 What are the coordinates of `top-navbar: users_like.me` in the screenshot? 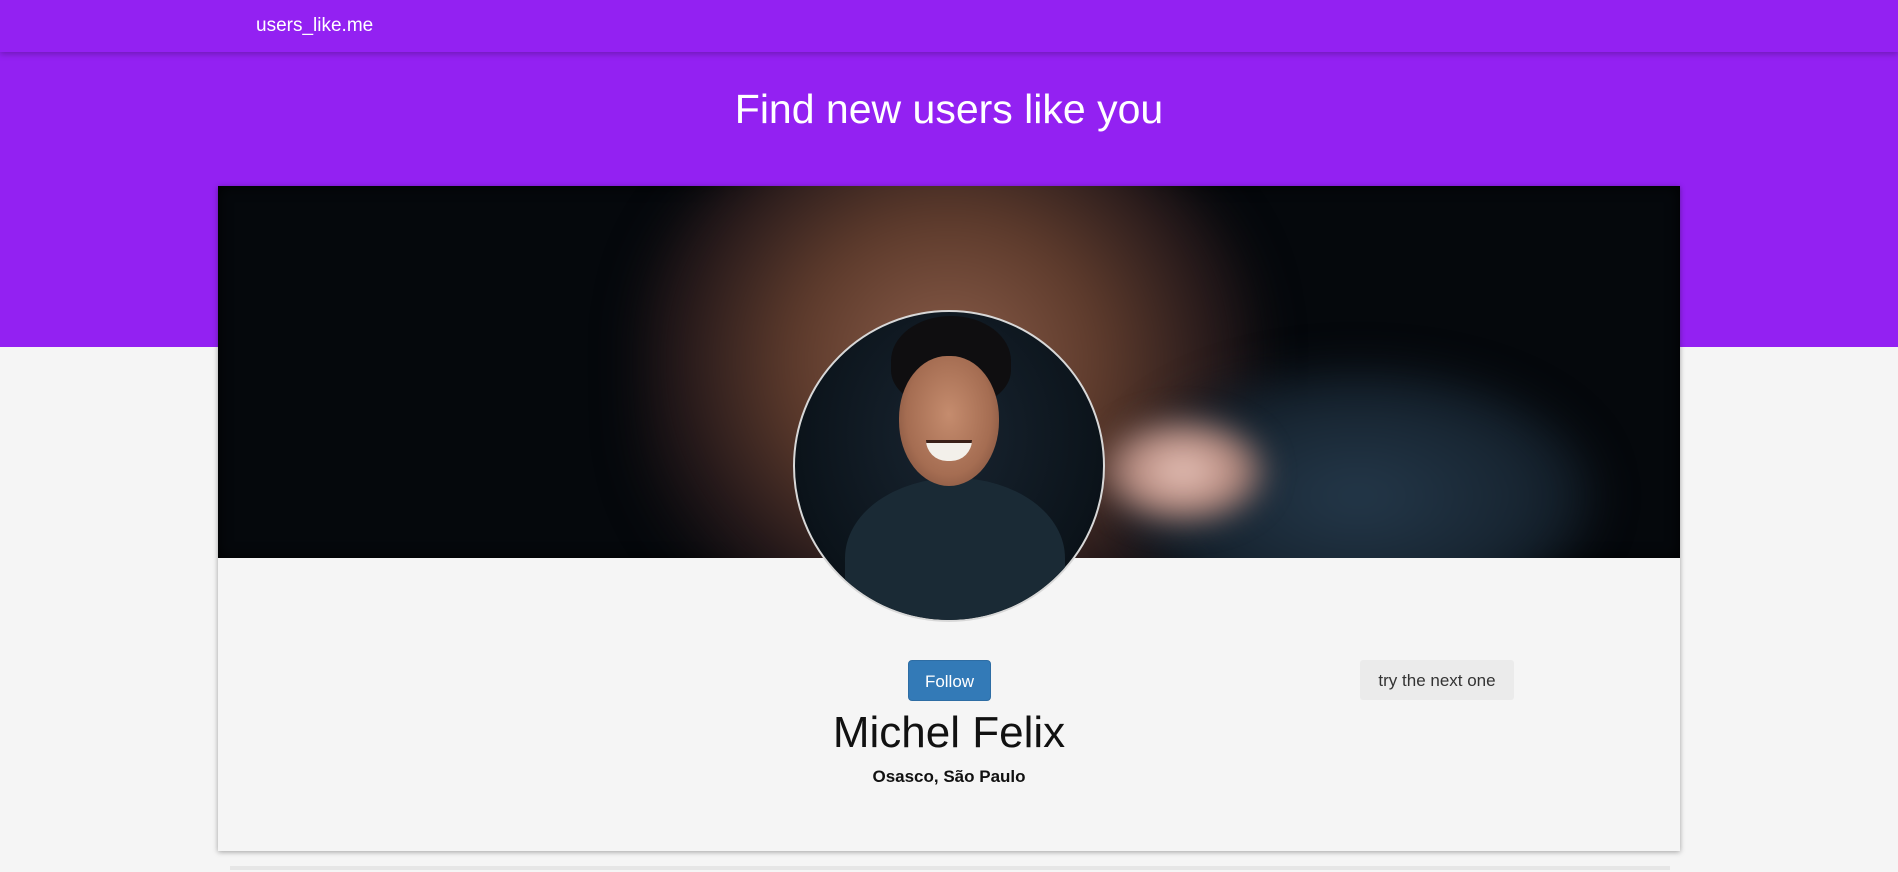 It's located at (949, 26).